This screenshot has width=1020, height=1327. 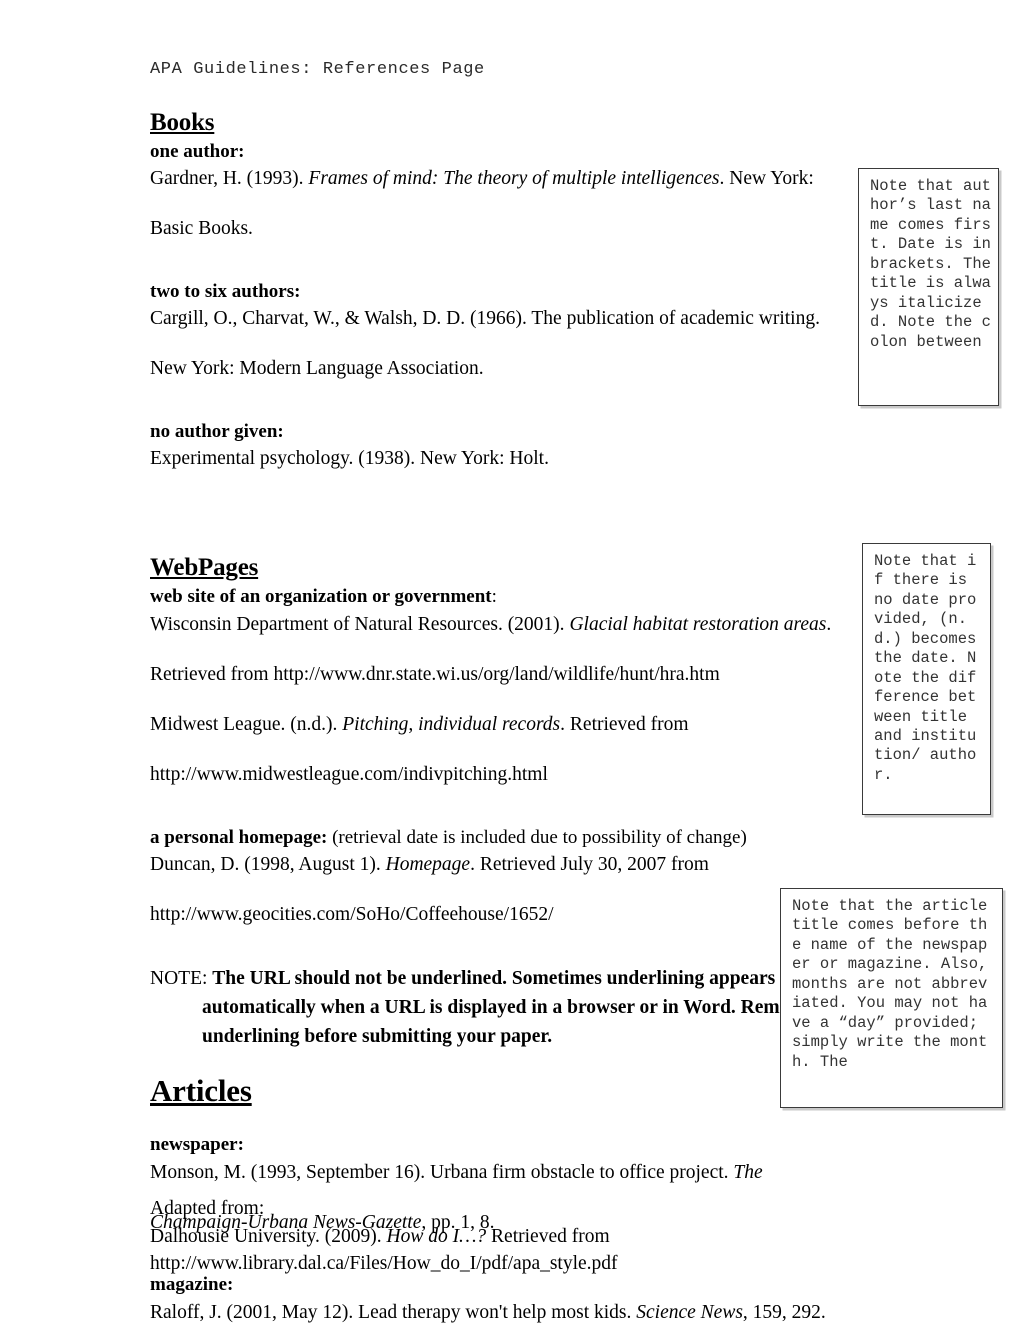 I want to click on ref-text: Duncan, D. (1998, August 1)., so click(x=268, y=865).